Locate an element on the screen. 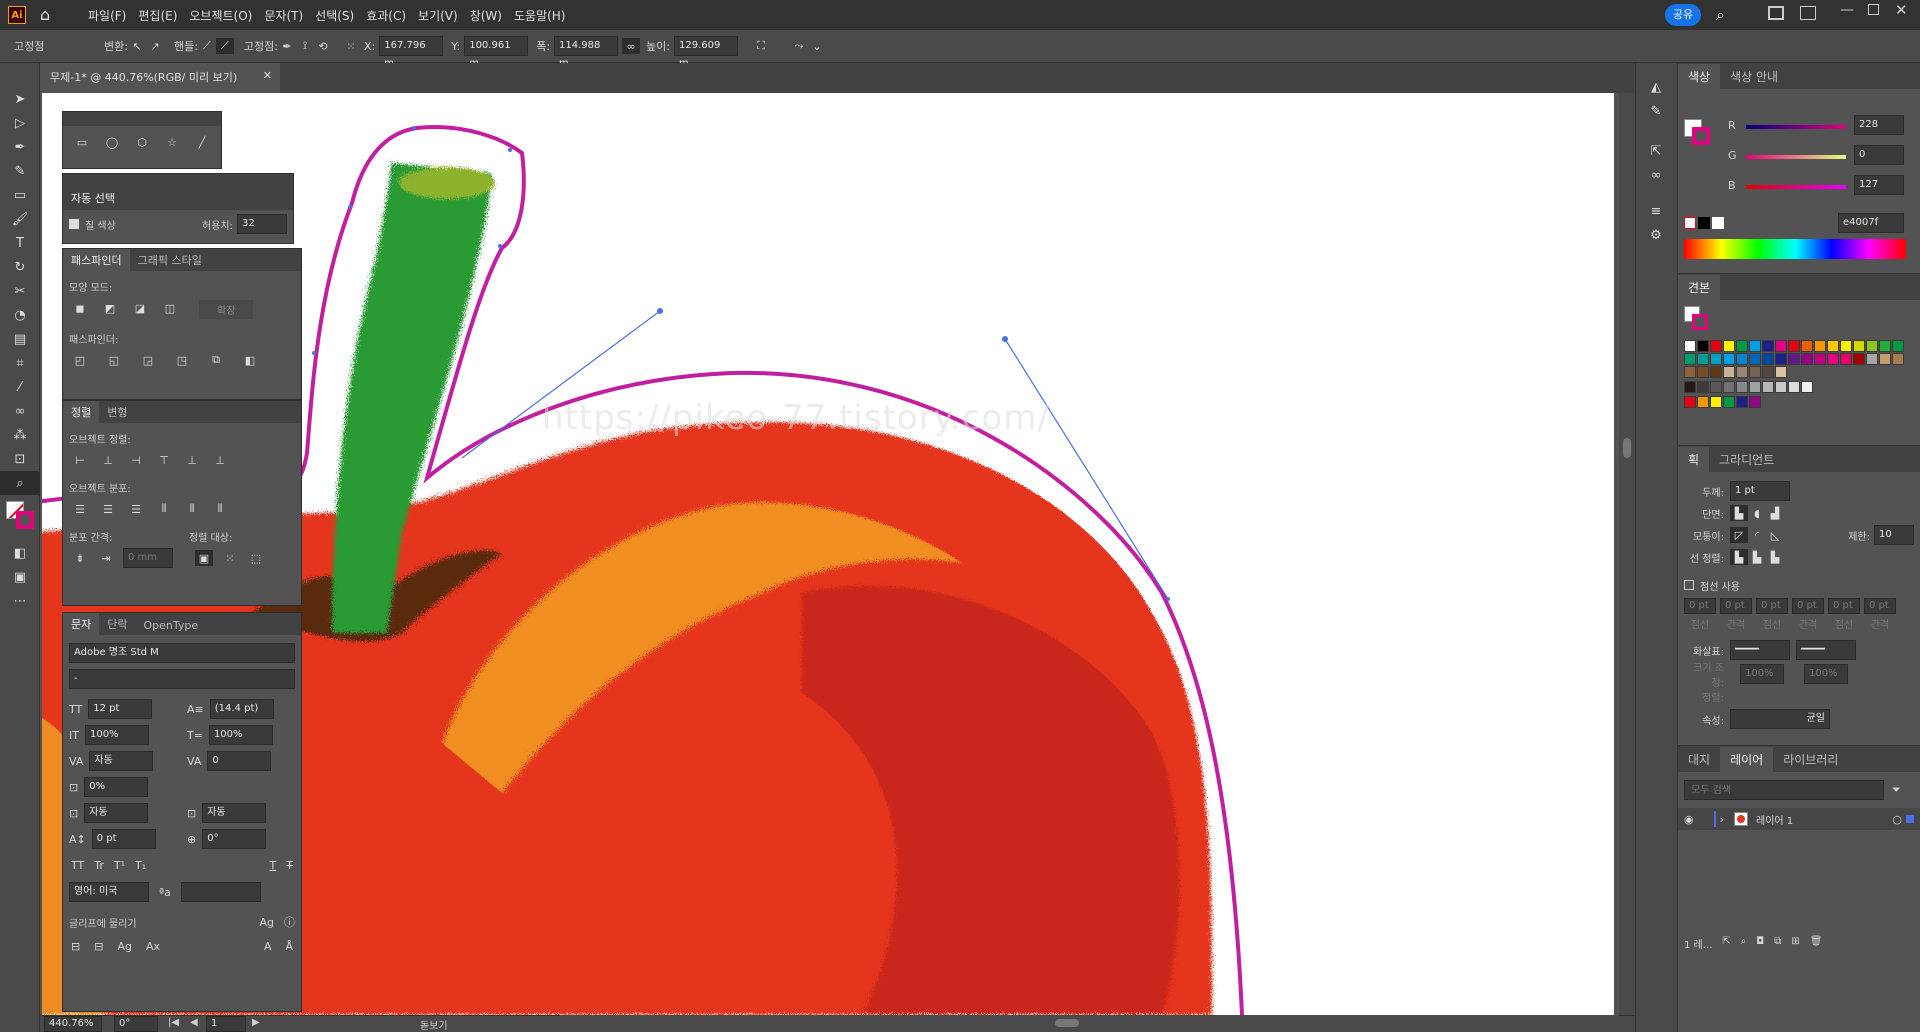 This screenshot has height=1032, width=1920. fill-color-checkbox is located at coordinates (74, 224).